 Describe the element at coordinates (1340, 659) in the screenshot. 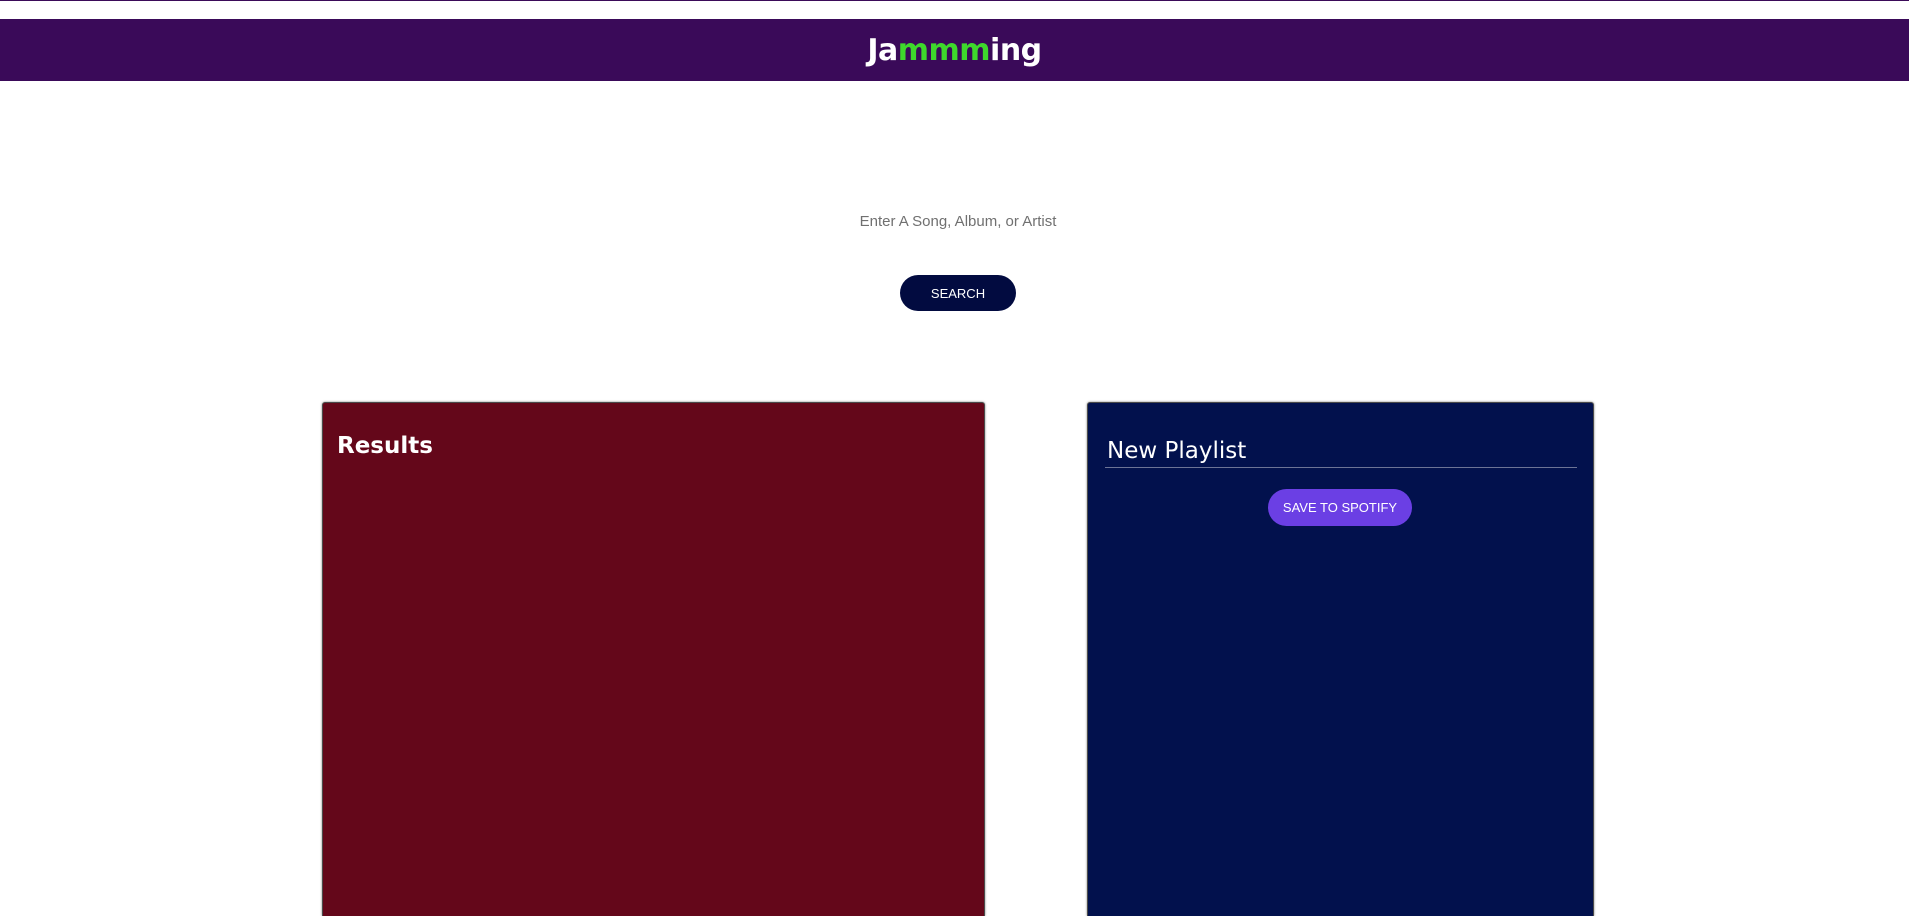

I see `playlist-panel: SAVE TO SPOTIFY` at that location.